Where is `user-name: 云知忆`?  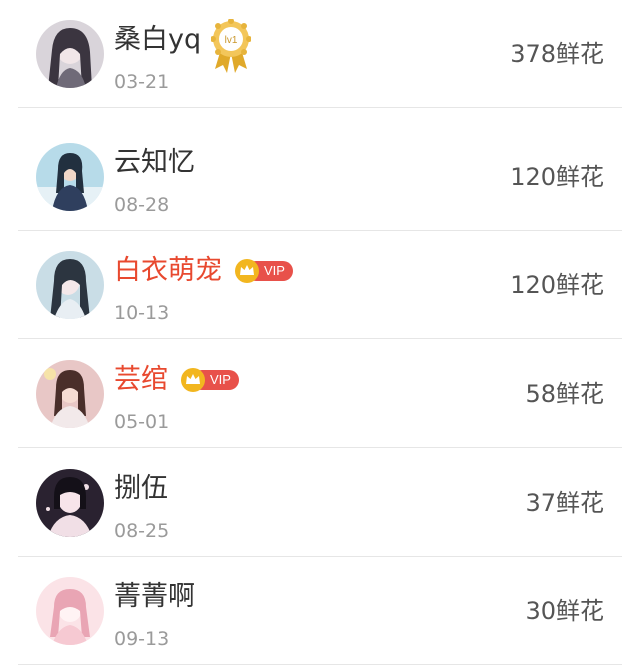 user-name: 云知忆 is located at coordinates (154, 163).